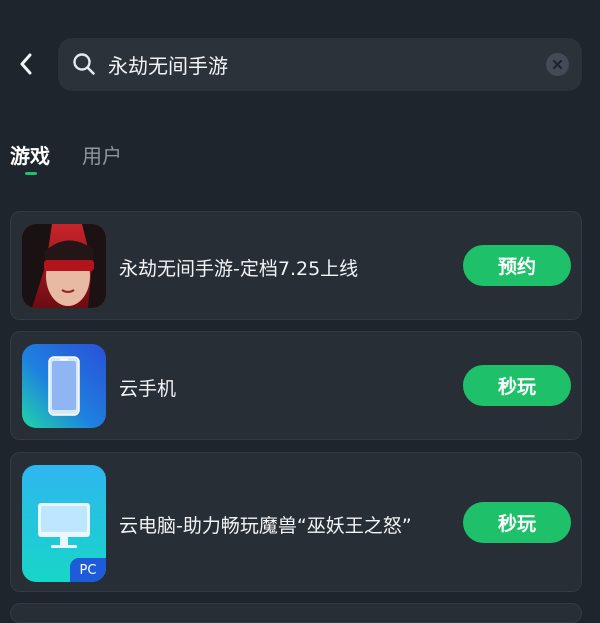 The height and width of the screenshot is (623, 600). I want to click on pc-monitor-icon: PC, so click(64, 523).